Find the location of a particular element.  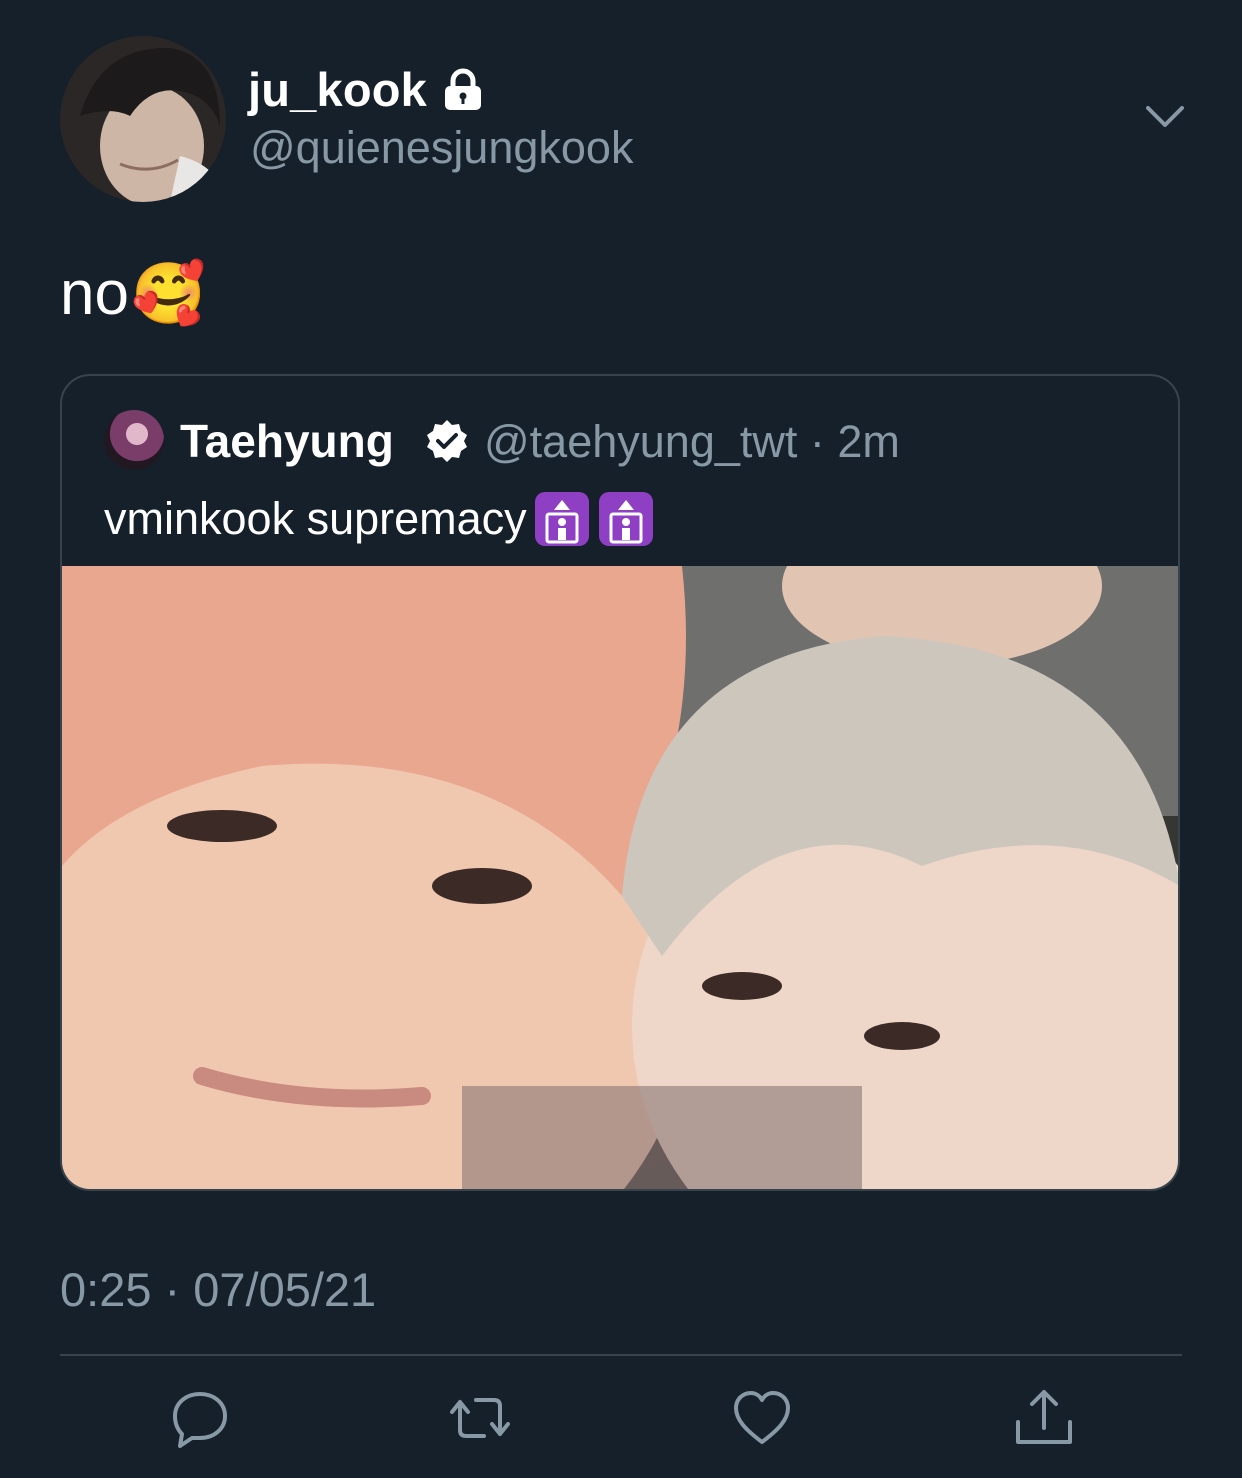

lock-icon is located at coordinates (463, 90).